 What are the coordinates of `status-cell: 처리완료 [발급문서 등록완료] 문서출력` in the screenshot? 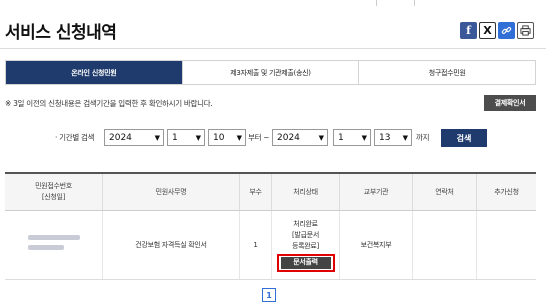 It's located at (305, 245).